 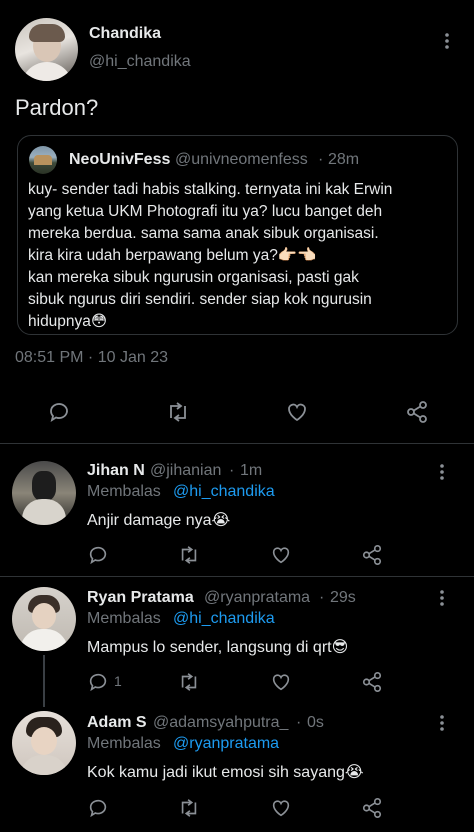 I want to click on building-shape, so click(x=43, y=160).